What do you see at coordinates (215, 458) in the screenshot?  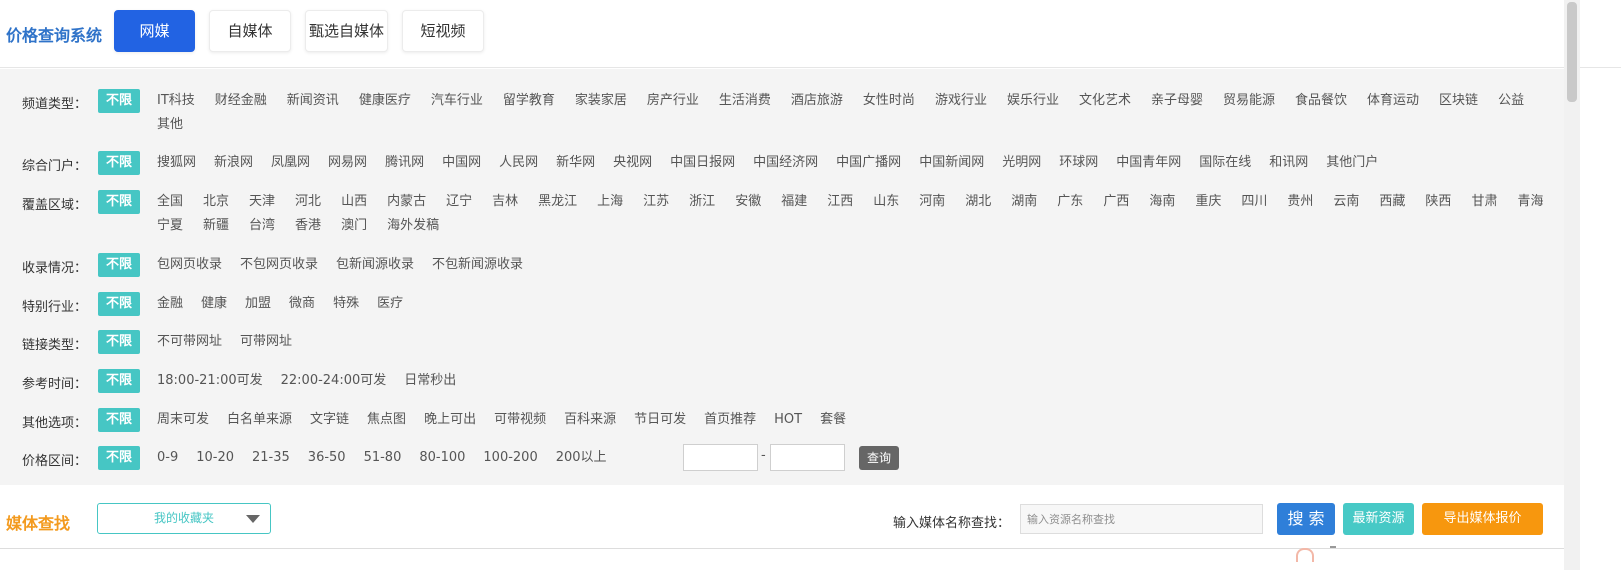 I see `filter-option: 10-20` at bounding box center [215, 458].